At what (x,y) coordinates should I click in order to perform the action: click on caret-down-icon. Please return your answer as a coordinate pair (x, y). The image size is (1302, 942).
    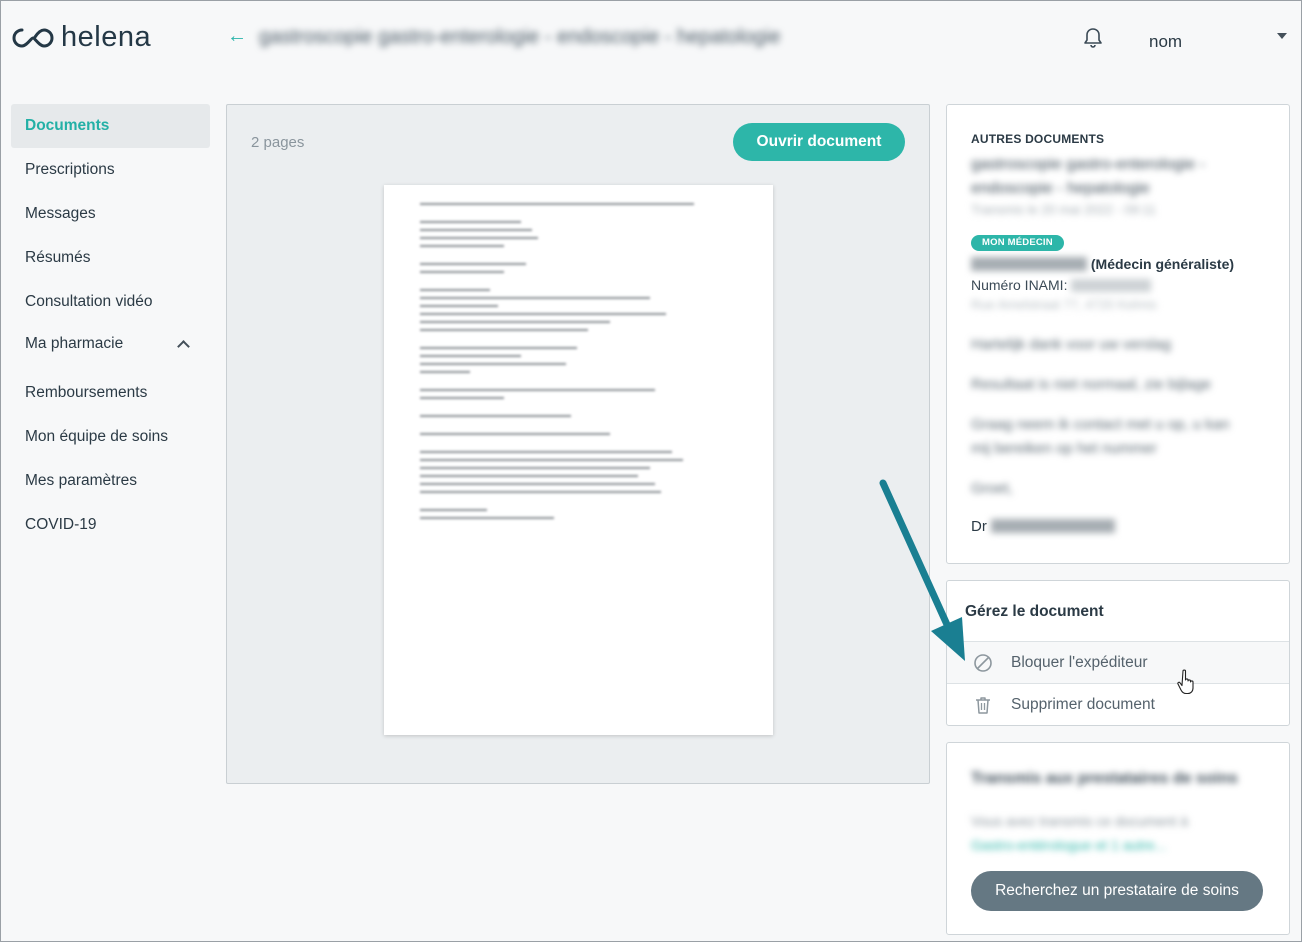
    Looking at the image, I should click on (1282, 36).